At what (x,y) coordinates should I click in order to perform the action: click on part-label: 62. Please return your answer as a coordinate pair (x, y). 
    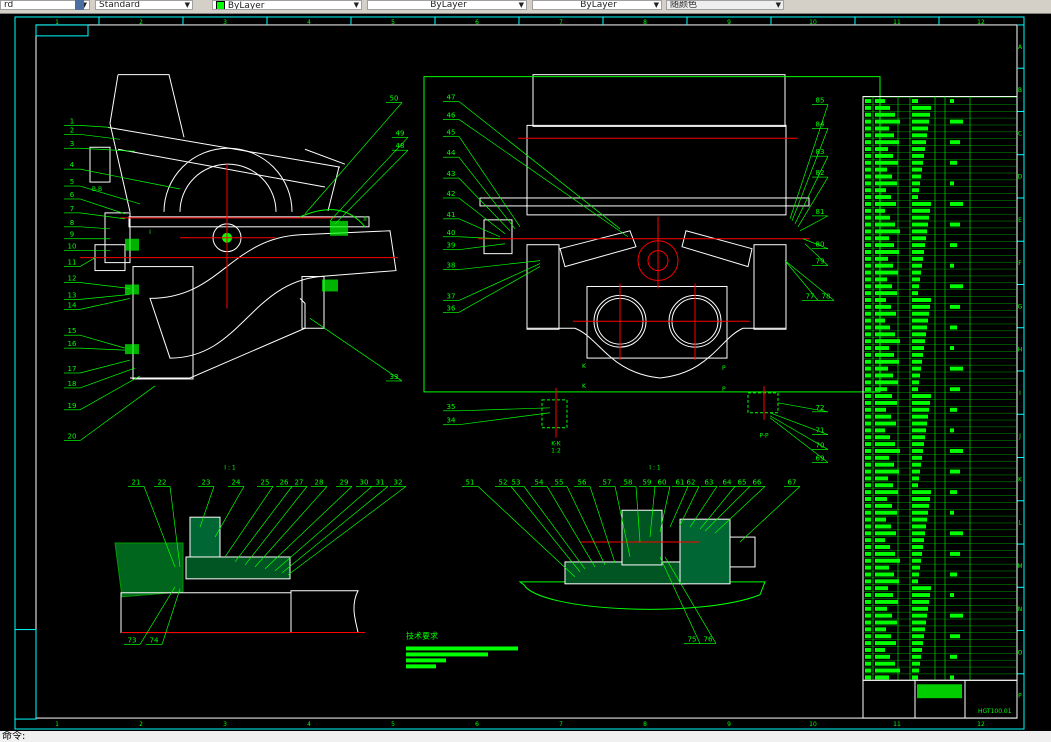
    Looking at the image, I should click on (691, 482).